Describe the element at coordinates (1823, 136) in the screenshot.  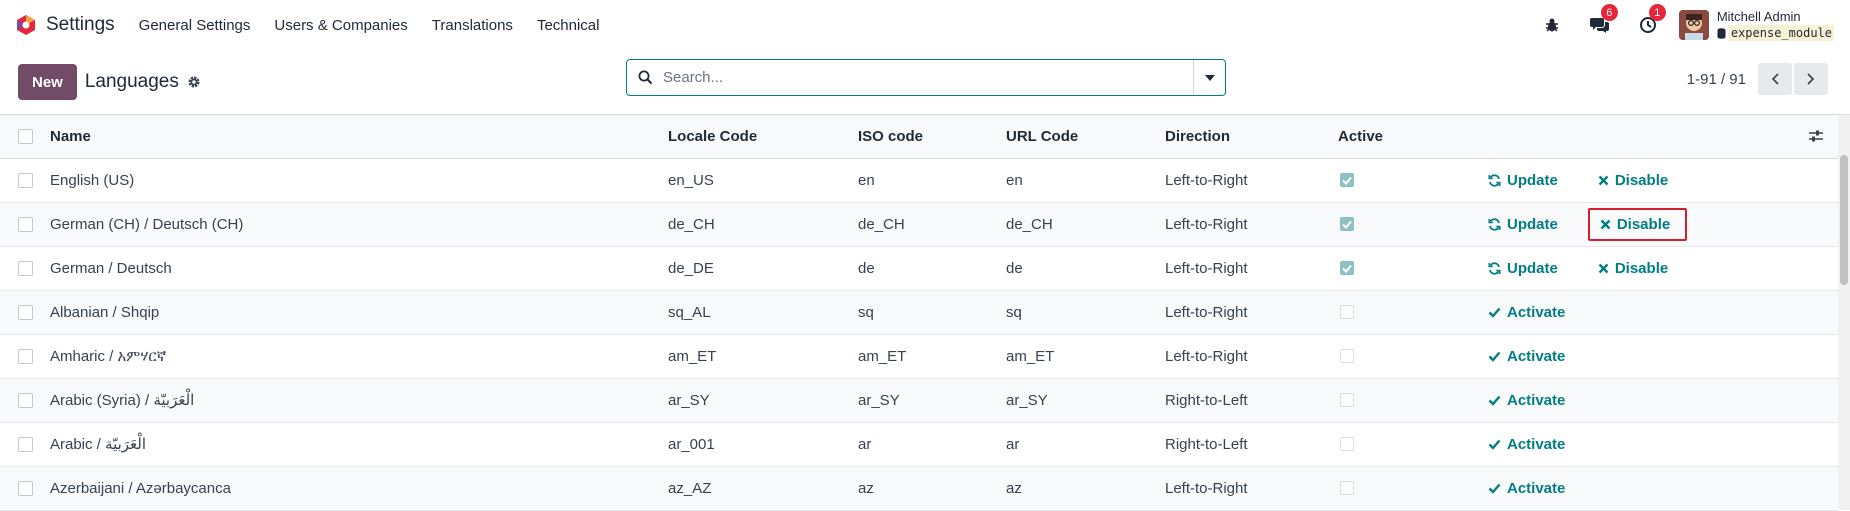
I see `optional-columns-sliders-icon` at that location.